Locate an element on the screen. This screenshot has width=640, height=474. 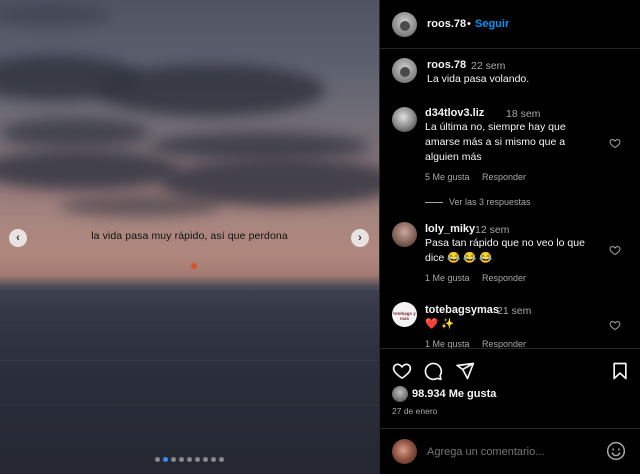
carousel-next-button: › is located at coordinates (360, 238).